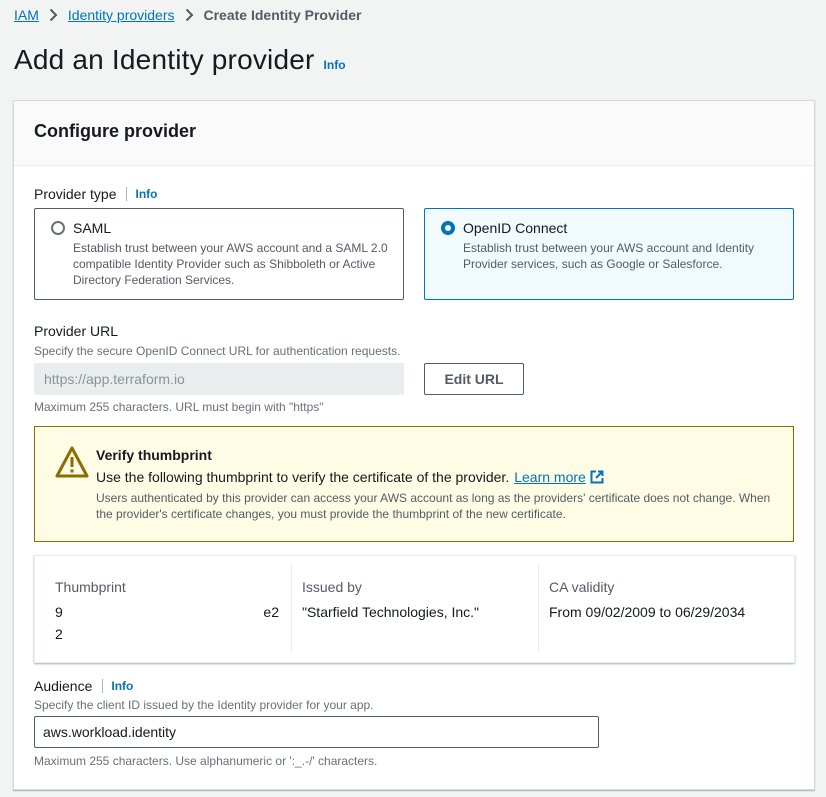 The width and height of the screenshot is (826, 797). I want to click on saml-radio, so click(58, 228).